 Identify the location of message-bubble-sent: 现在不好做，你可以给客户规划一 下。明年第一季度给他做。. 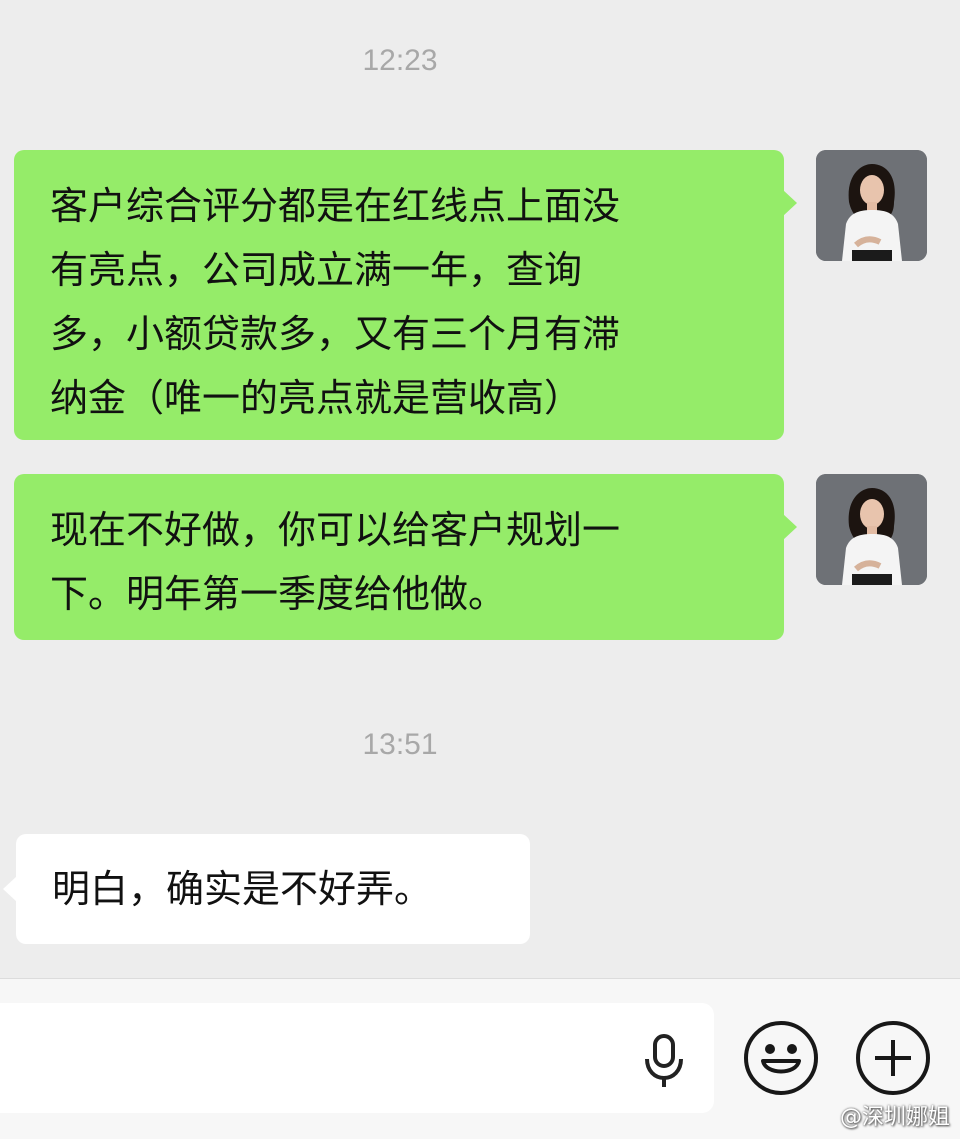
(405, 557).